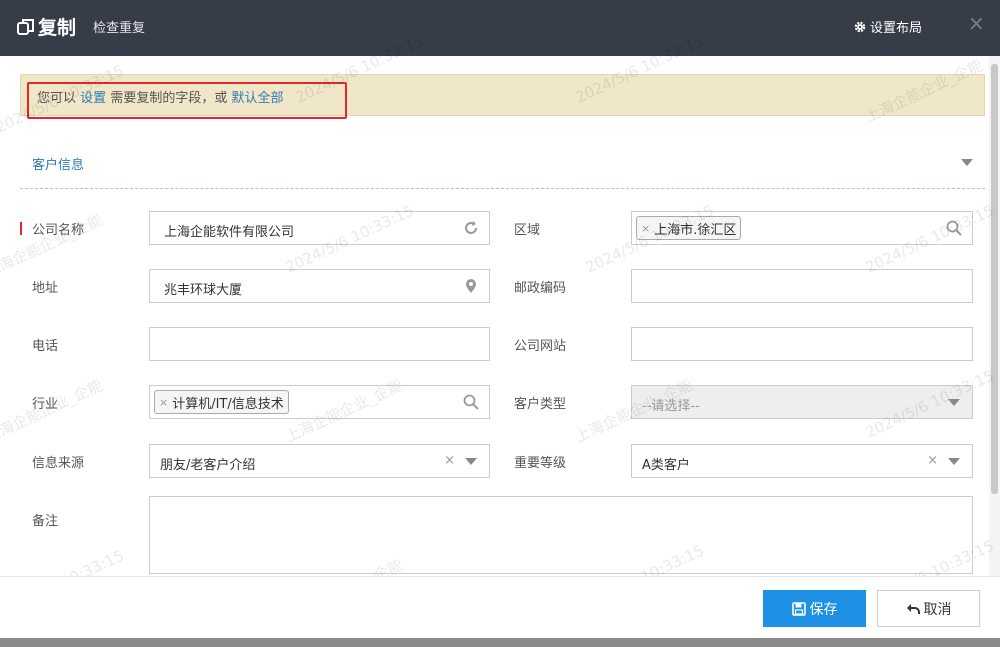  I want to click on scrollbar-thumb, so click(994, 279).